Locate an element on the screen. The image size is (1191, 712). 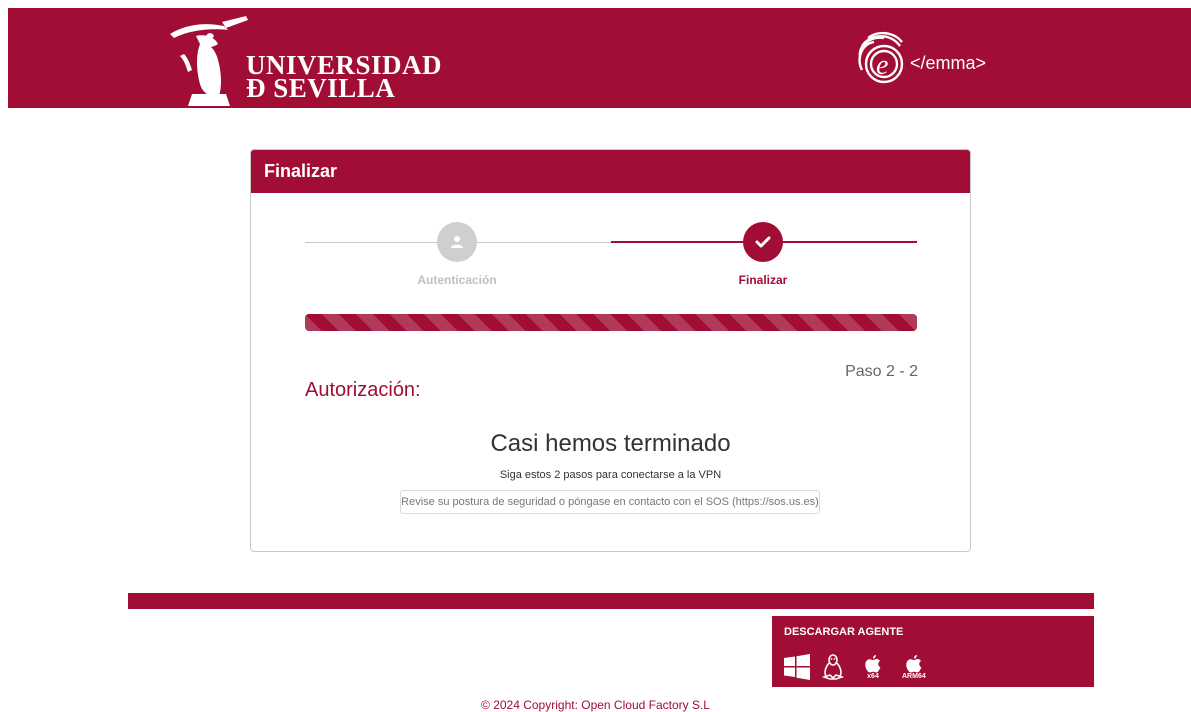
download-mac-x64: x64 is located at coordinates (873, 669).